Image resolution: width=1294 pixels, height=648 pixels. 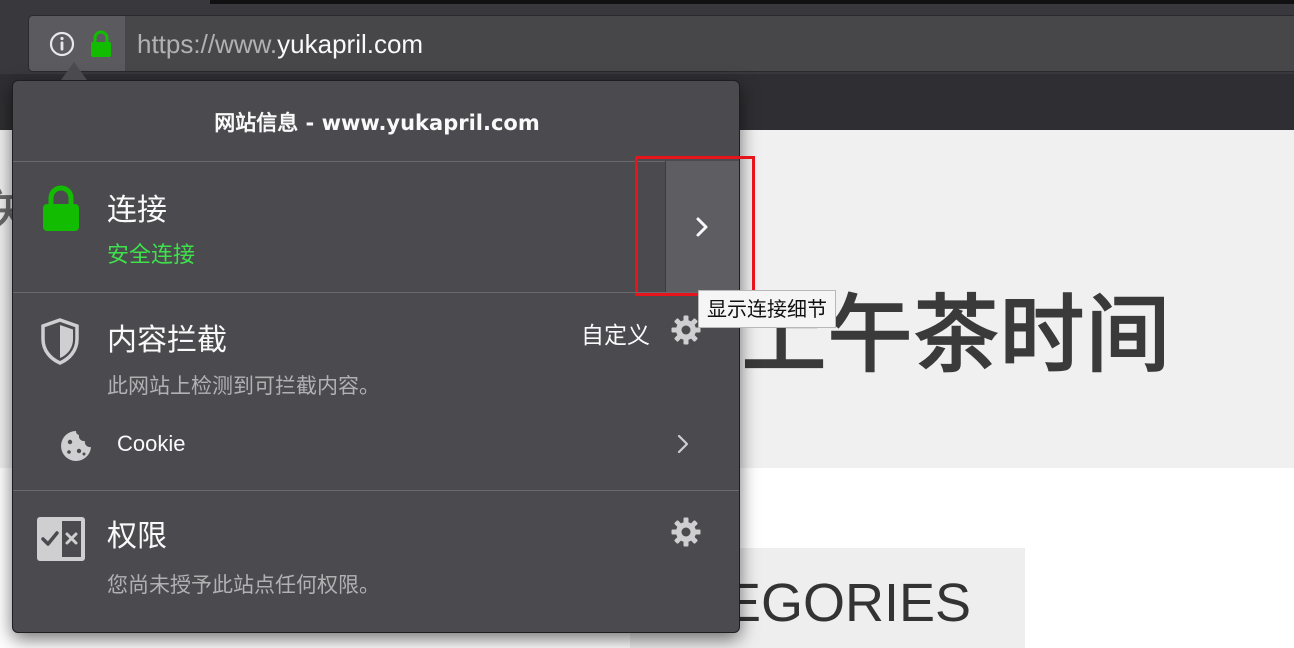 What do you see at coordinates (350, 44) in the screenshot?
I see `url-host: yukapril.com` at bounding box center [350, 44].